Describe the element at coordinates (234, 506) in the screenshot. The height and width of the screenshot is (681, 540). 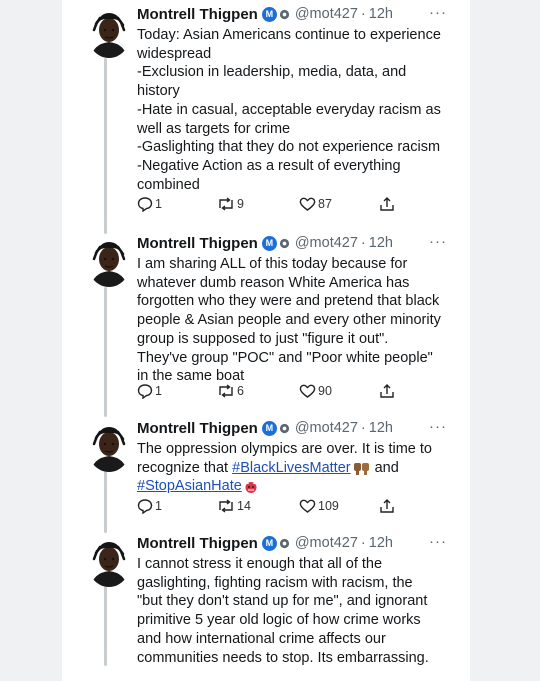
I see `retweet-button: 14` at that location.